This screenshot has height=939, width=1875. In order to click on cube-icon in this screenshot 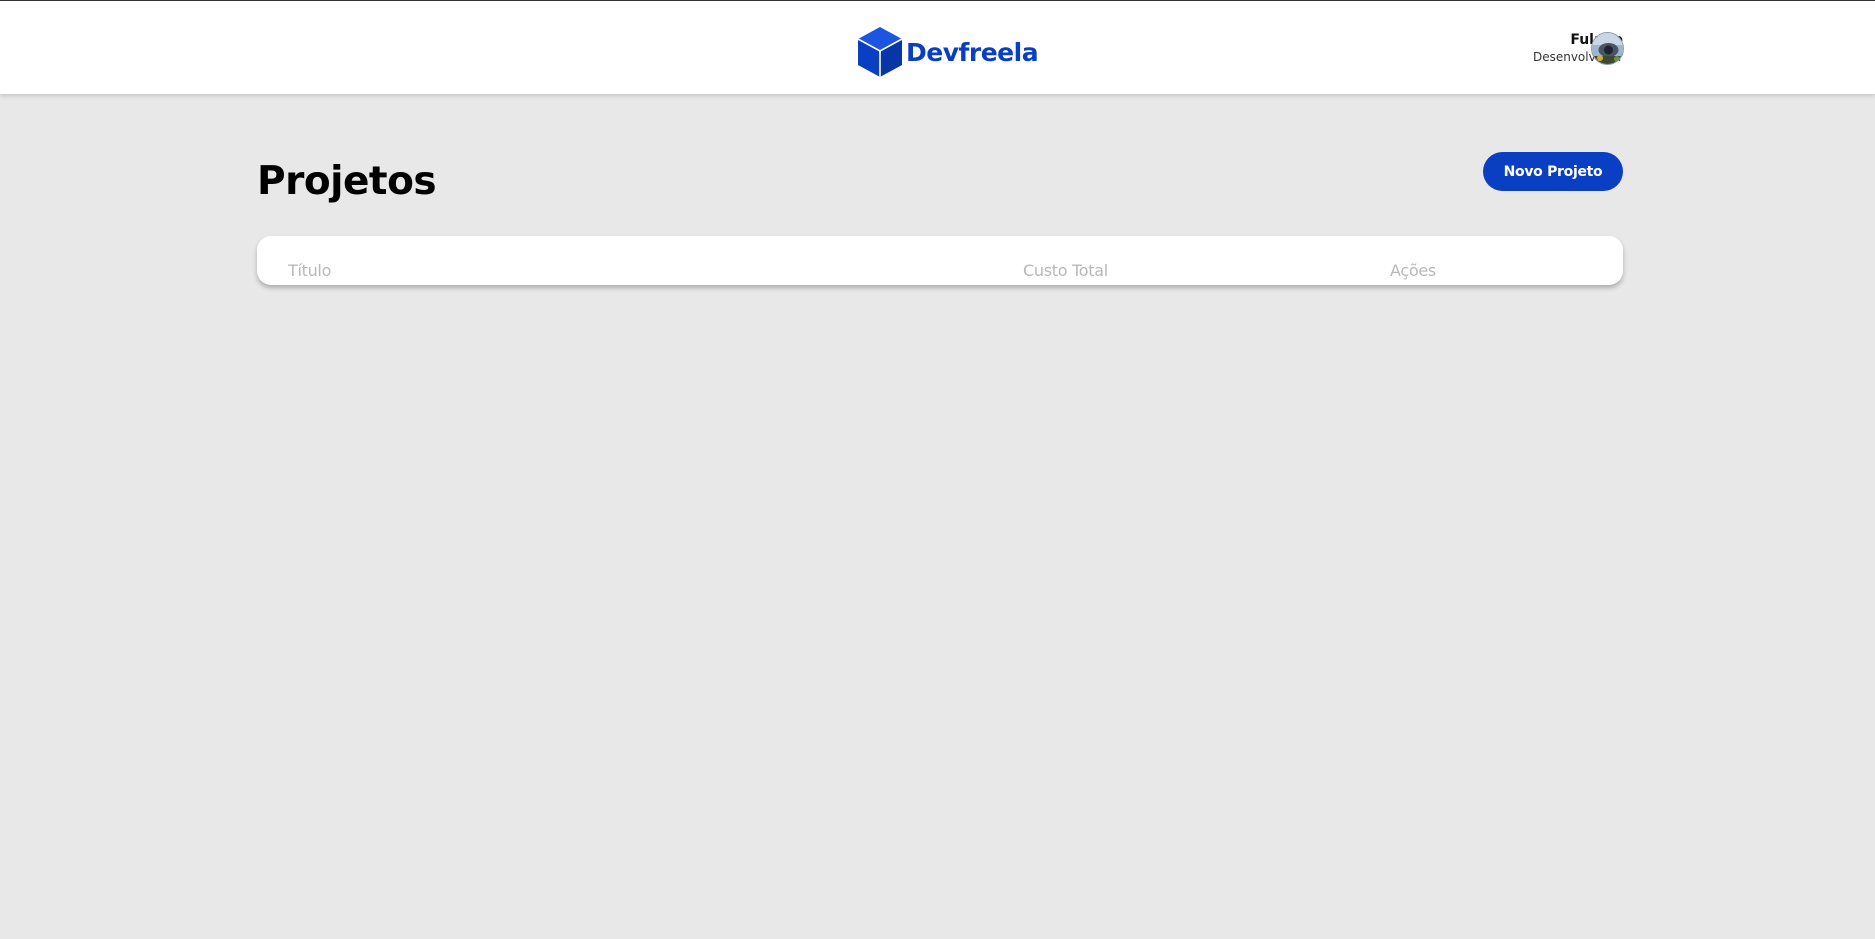, I will do `click(880, 52)`.